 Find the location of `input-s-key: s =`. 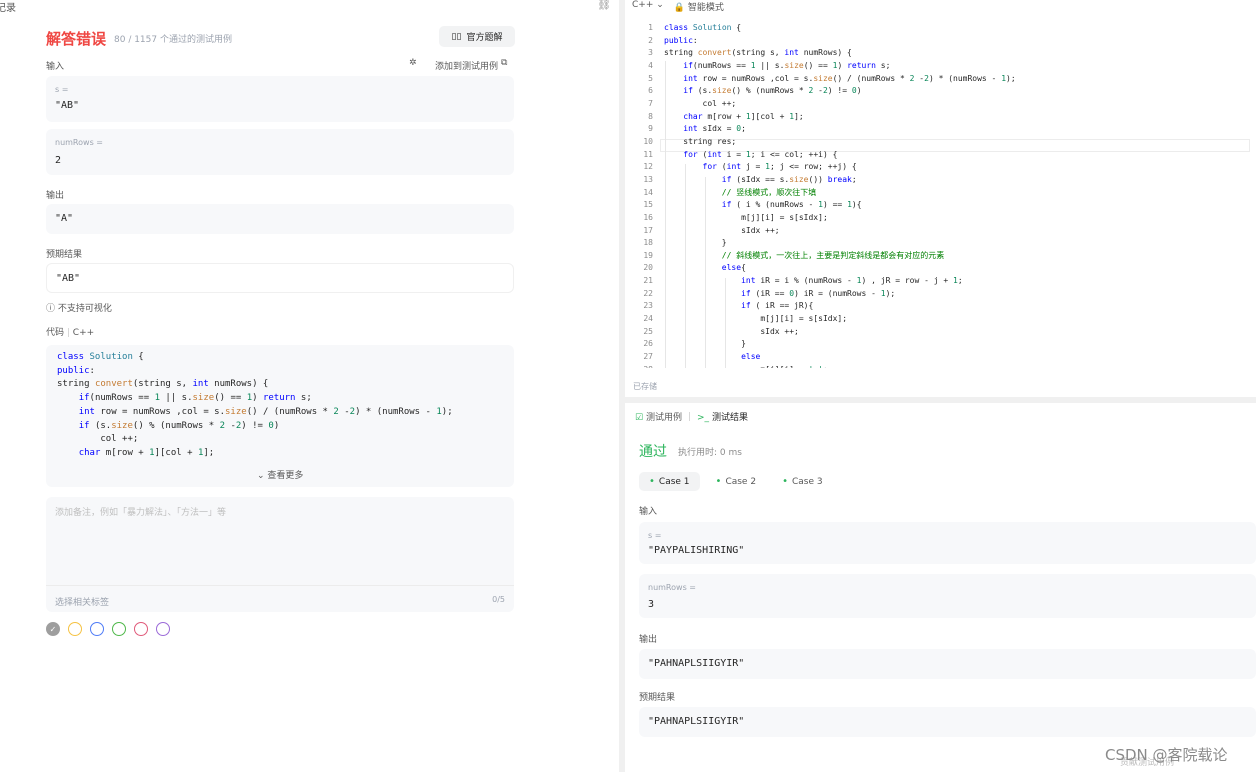

input-s-key: s = is located at coordinates (62, 89).